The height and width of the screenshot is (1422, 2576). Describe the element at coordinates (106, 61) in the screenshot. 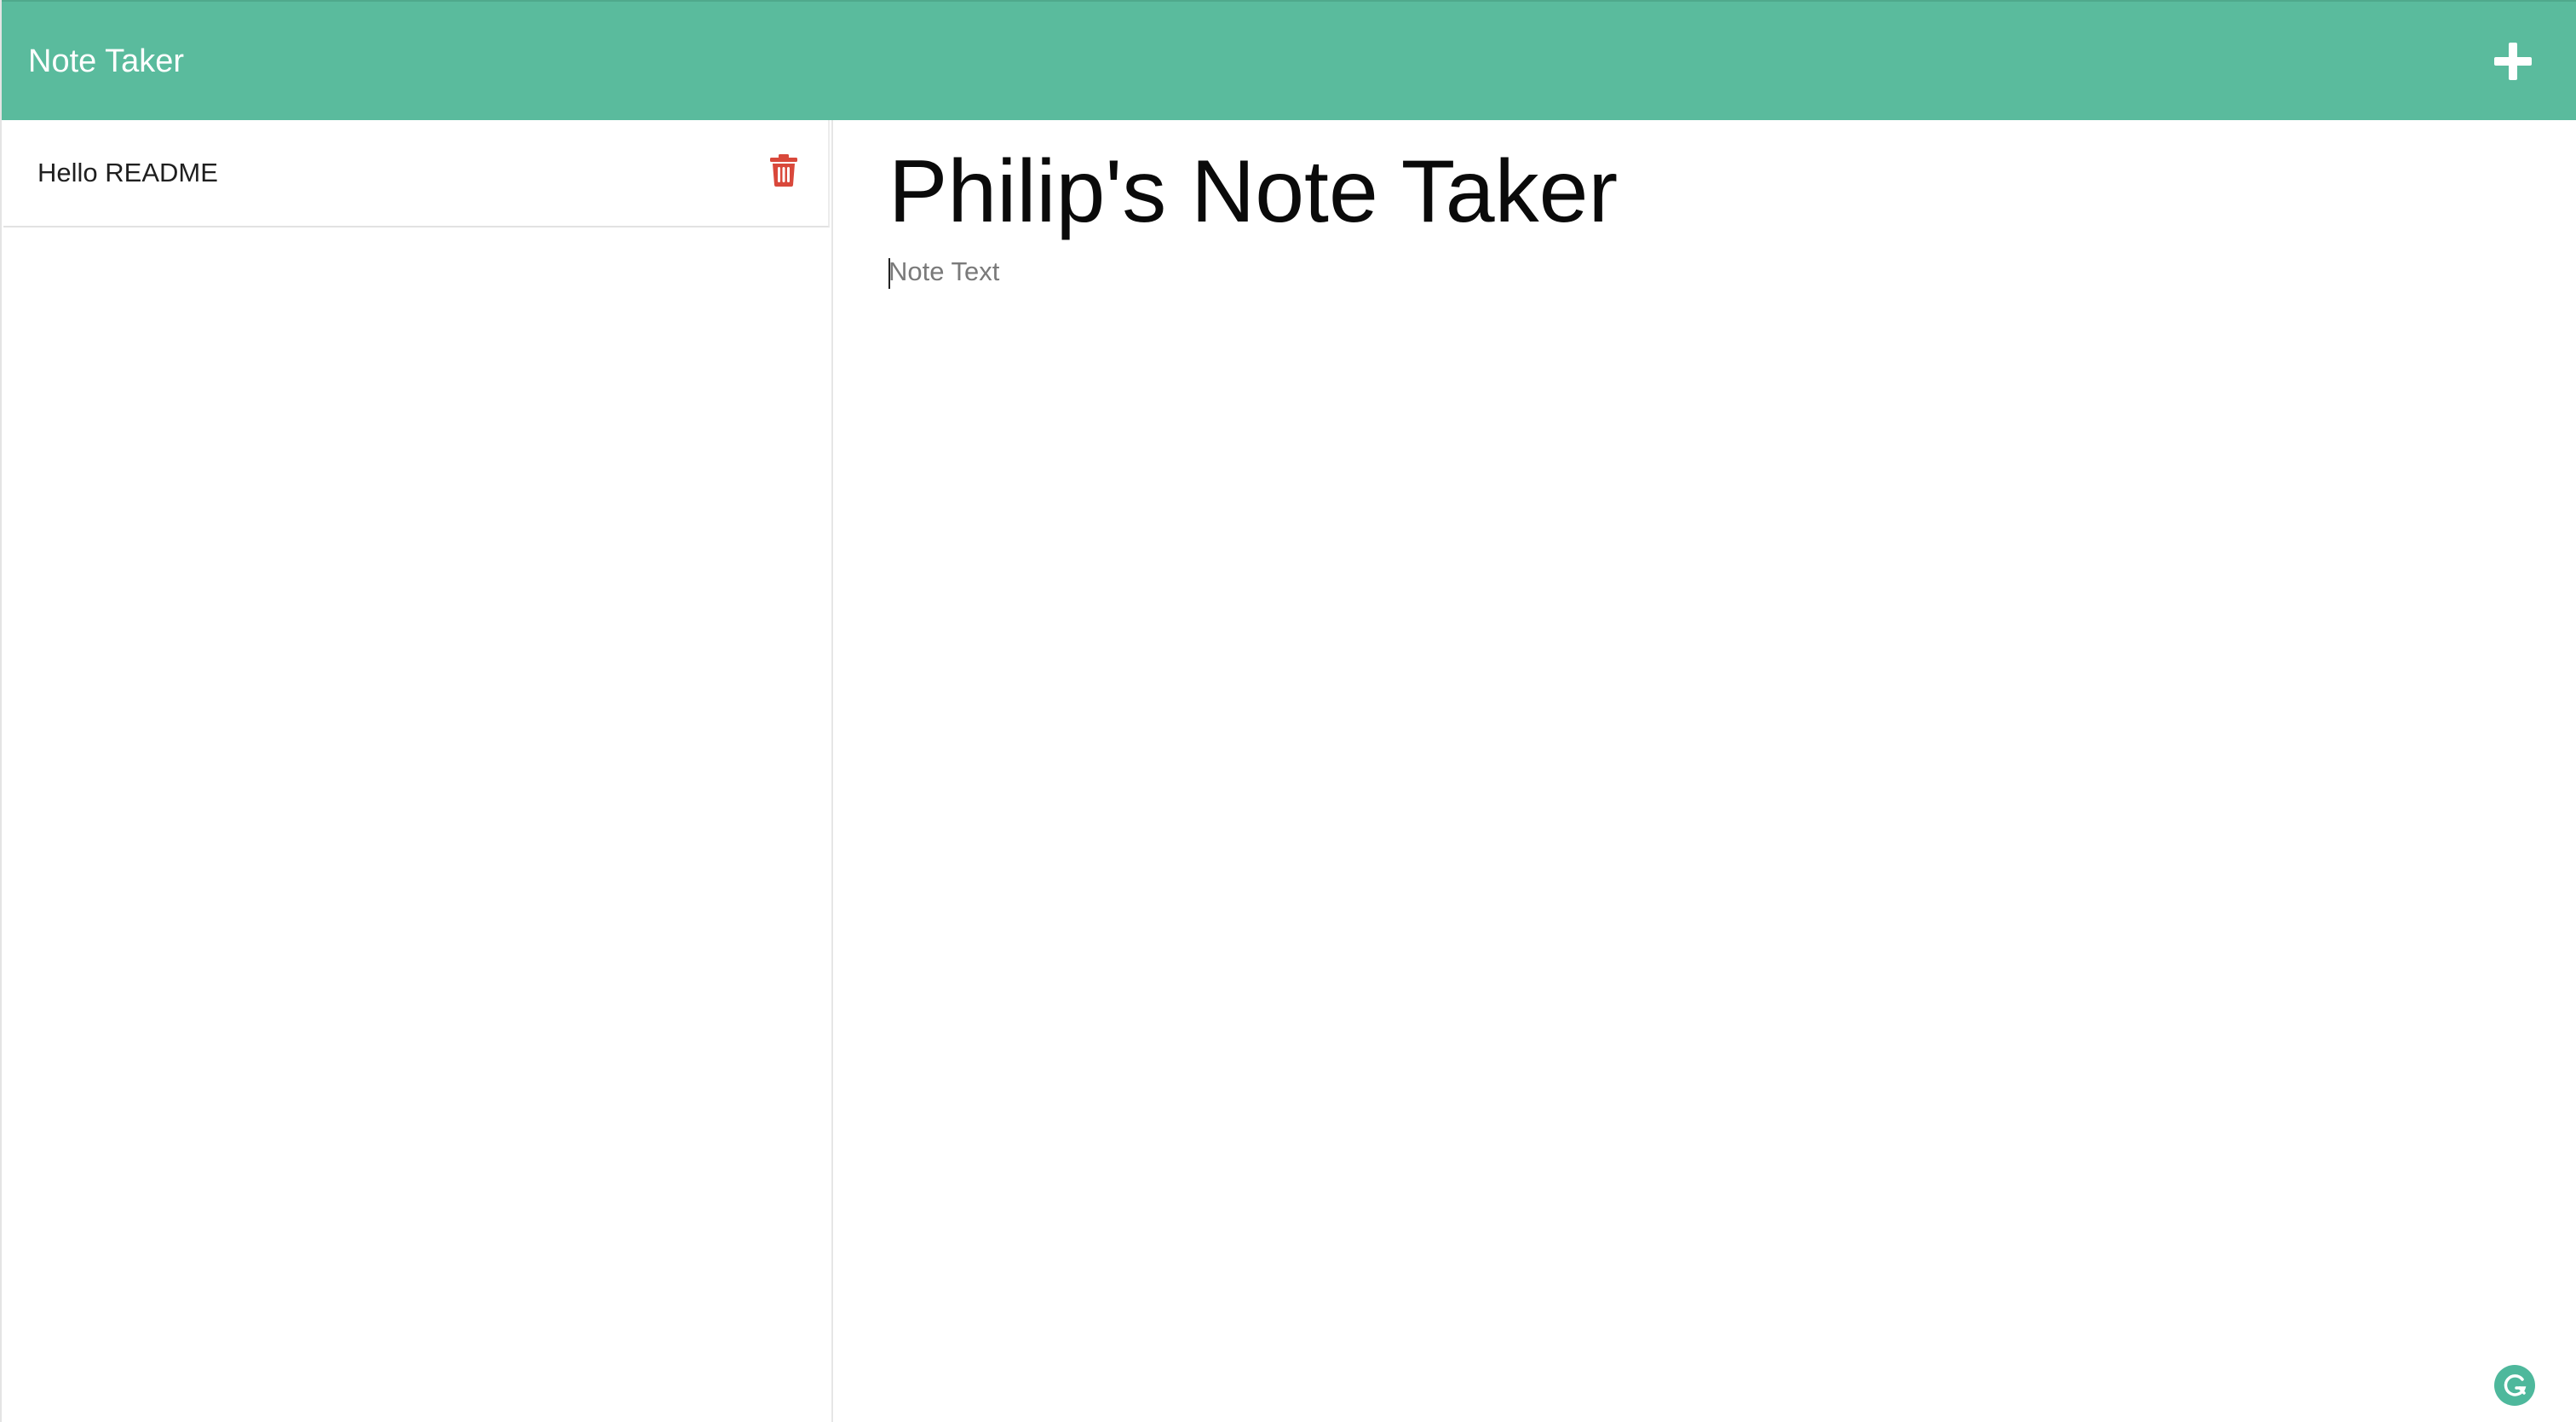

I see `navbar-brand: Note Taker` at that location.